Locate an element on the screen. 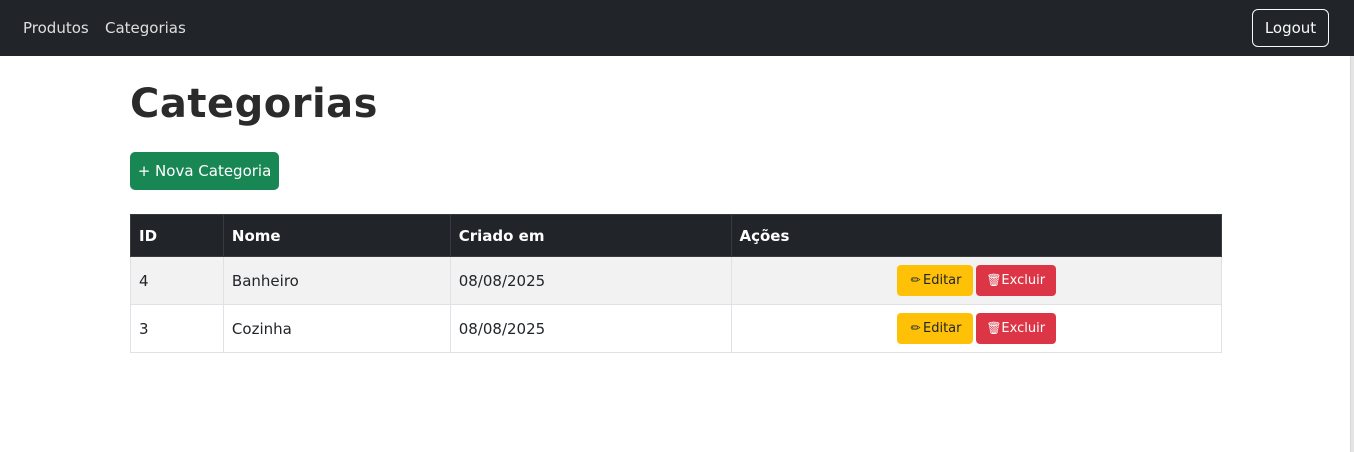  page-title: Categorias is located at coordinates (254, 104).